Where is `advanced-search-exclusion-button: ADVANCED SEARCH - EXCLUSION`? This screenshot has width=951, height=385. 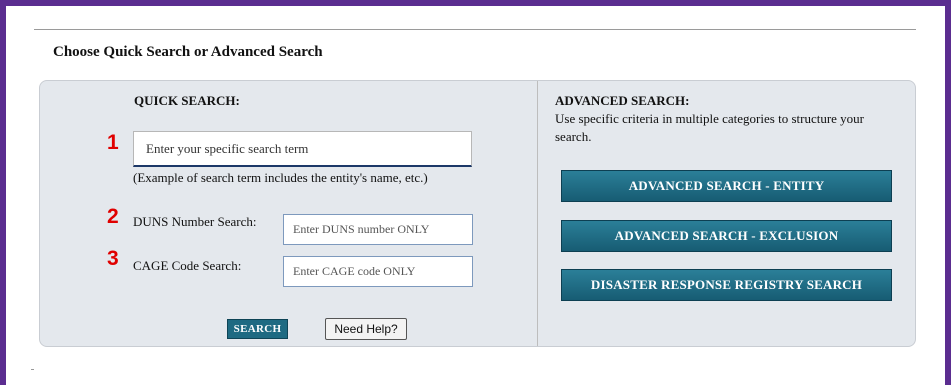 advanced-search-exclusion-button: ADVANCED SEARCH - EXCLUSION is located at coordinates (726, 236).